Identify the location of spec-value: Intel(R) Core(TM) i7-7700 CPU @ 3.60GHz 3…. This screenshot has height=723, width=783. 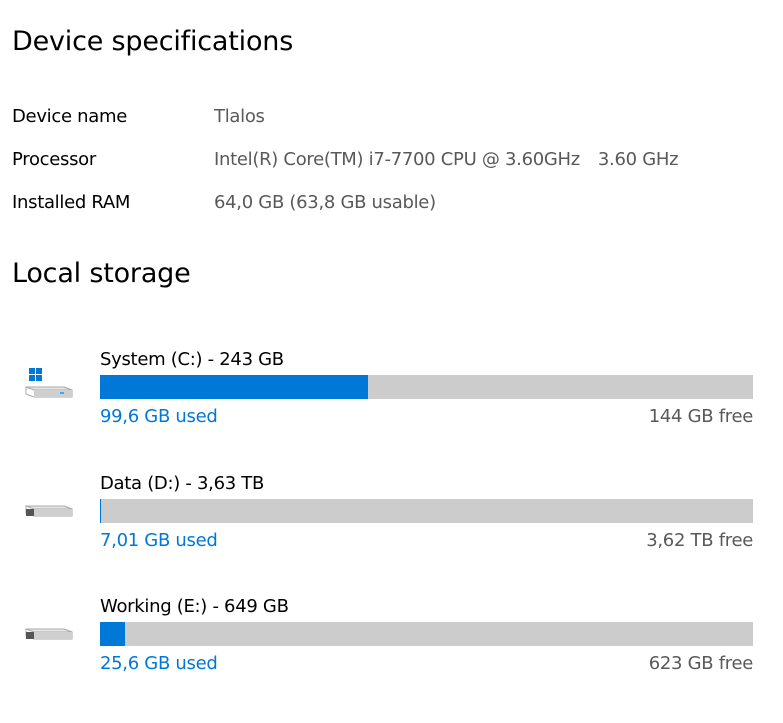
(446, 159).